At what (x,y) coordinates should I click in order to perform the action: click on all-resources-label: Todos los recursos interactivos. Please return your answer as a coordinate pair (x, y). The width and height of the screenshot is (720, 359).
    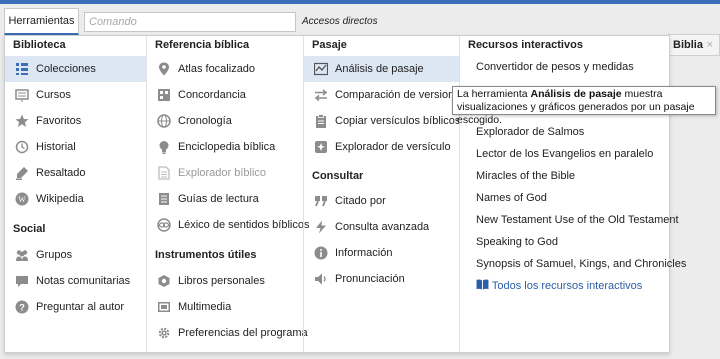
    Looking at the image, I should click on (567, 286).